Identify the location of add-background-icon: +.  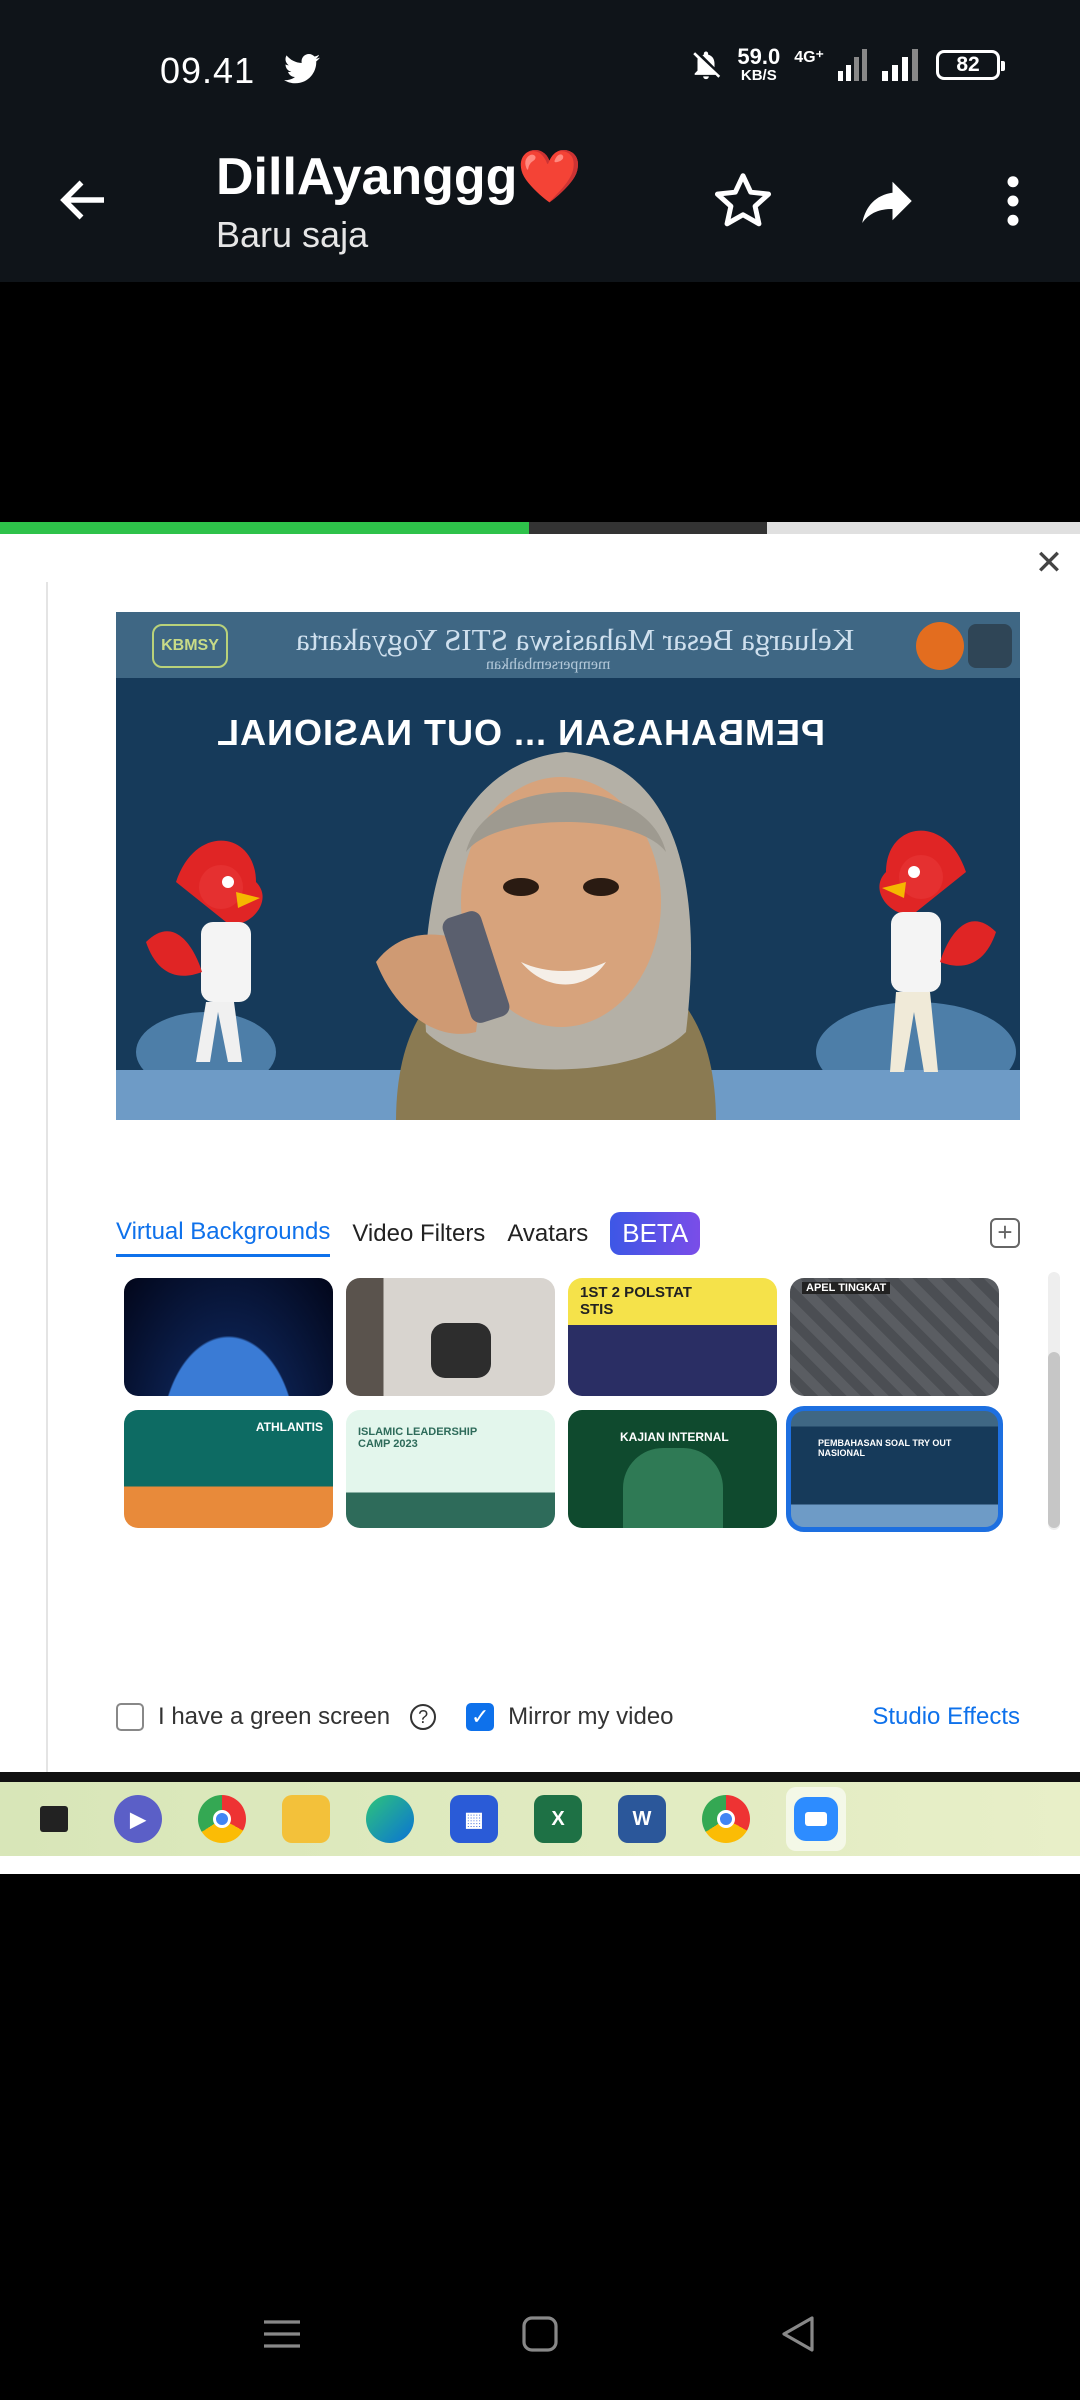
(1005, 1233).